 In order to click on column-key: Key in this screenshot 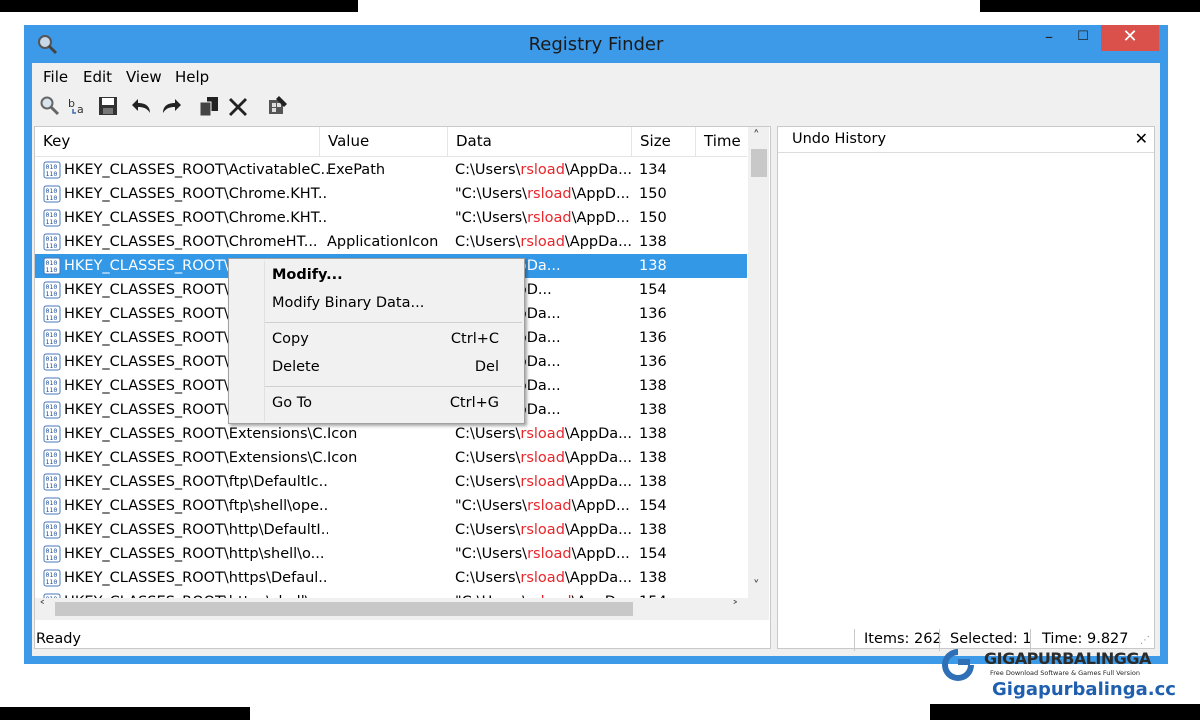, I will do `click(177, 141)`.